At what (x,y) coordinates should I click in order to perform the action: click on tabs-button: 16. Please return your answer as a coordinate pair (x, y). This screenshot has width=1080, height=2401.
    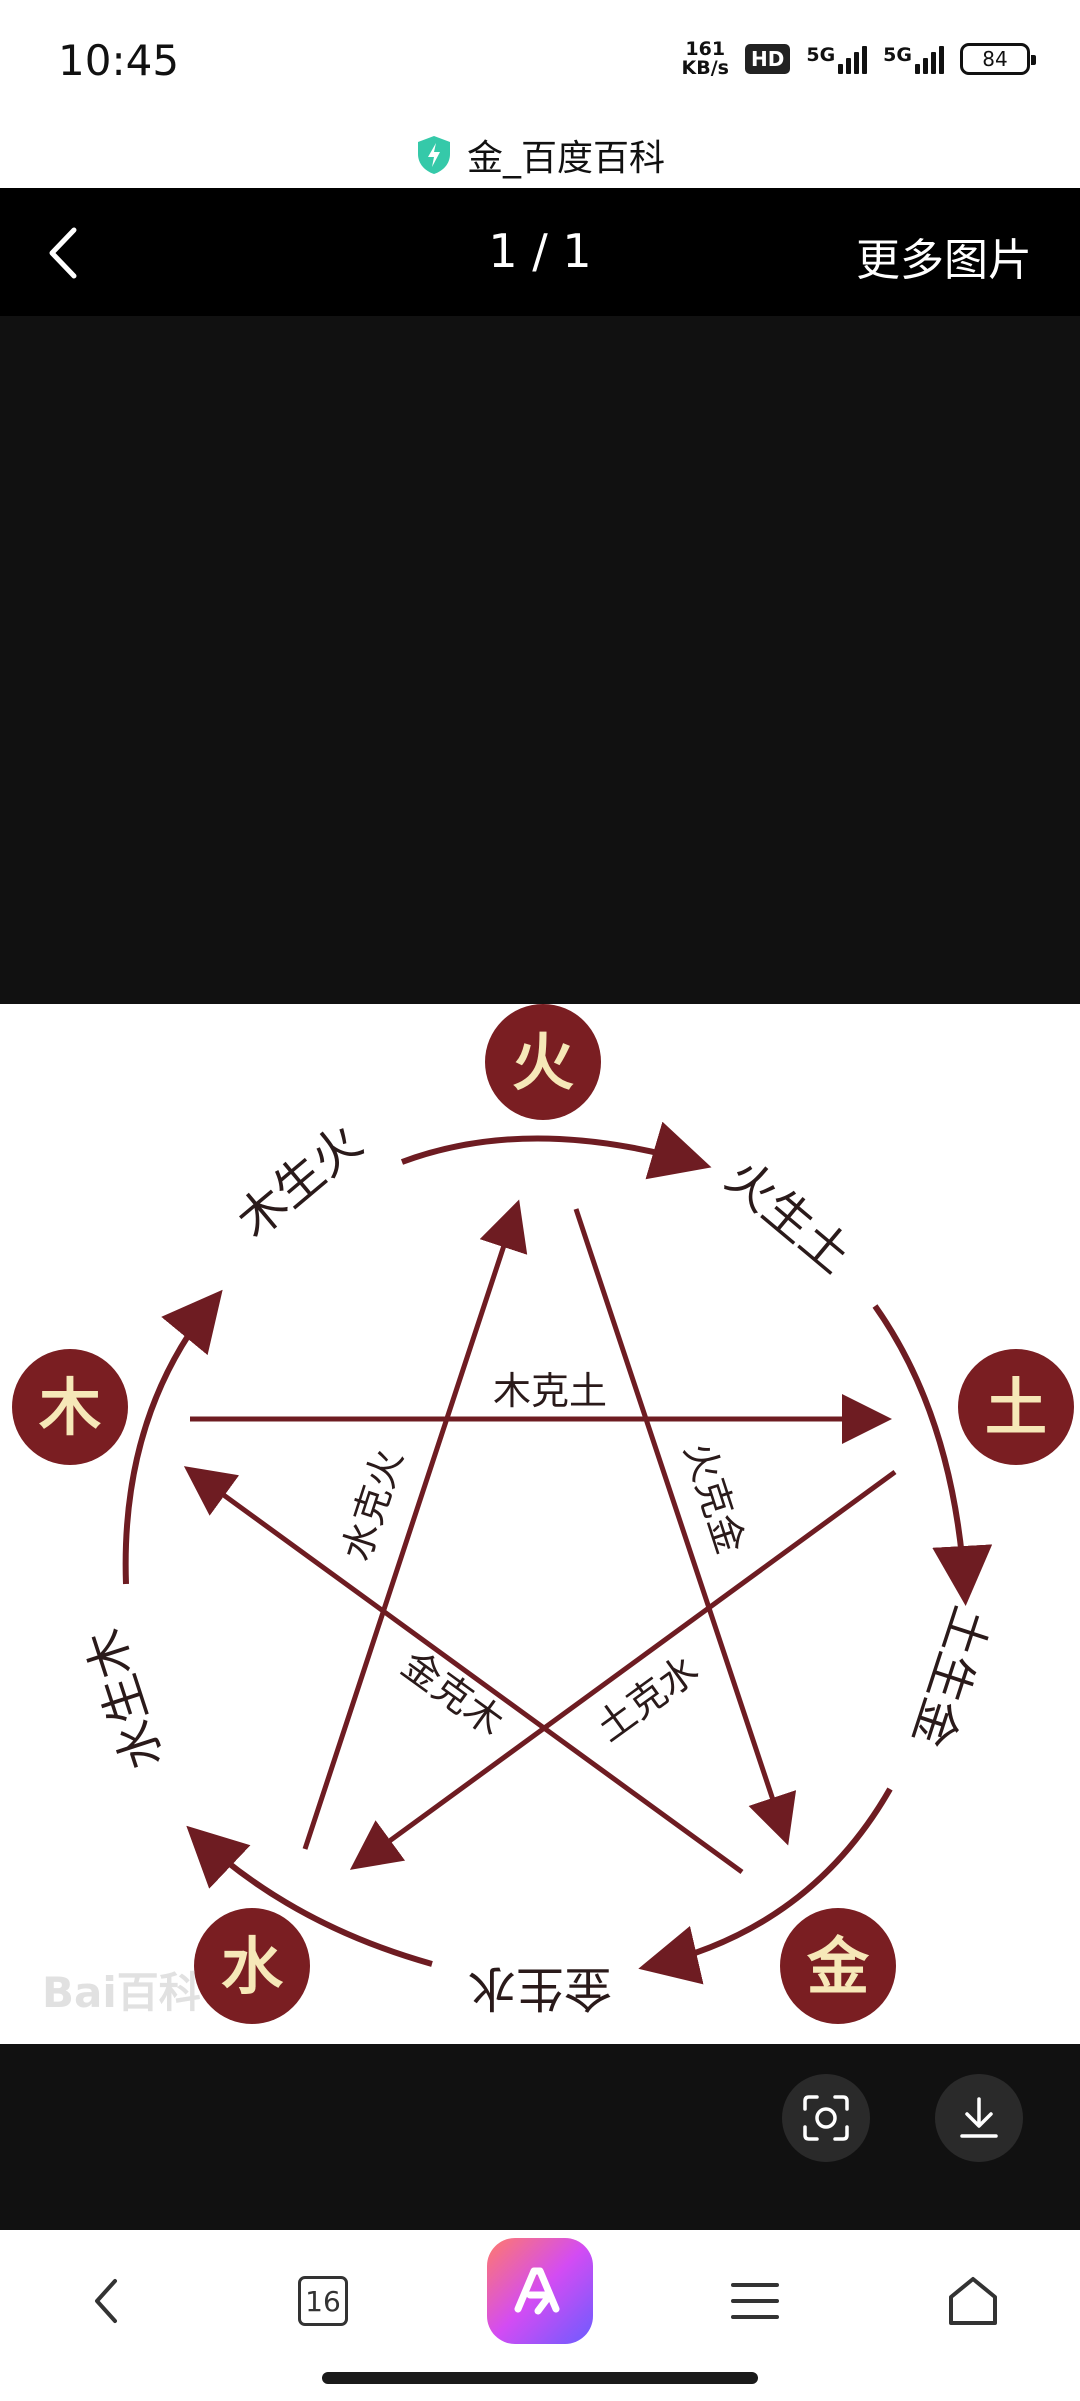
    Looking at the image, I should click on (323, 2301).